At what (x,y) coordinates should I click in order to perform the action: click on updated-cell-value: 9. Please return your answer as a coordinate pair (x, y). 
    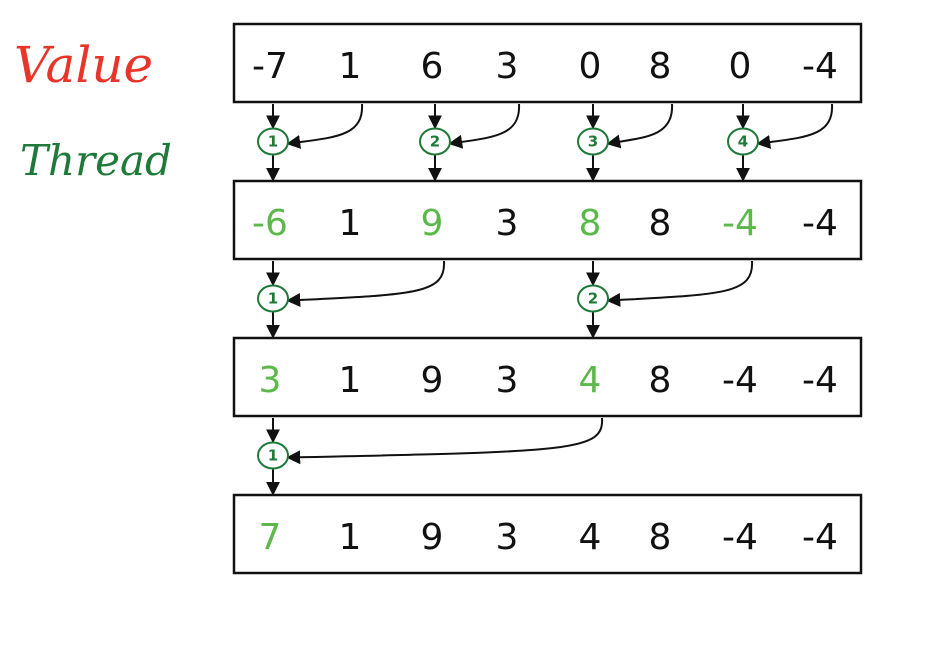
    Looking at the image, I should click on (432, 223).